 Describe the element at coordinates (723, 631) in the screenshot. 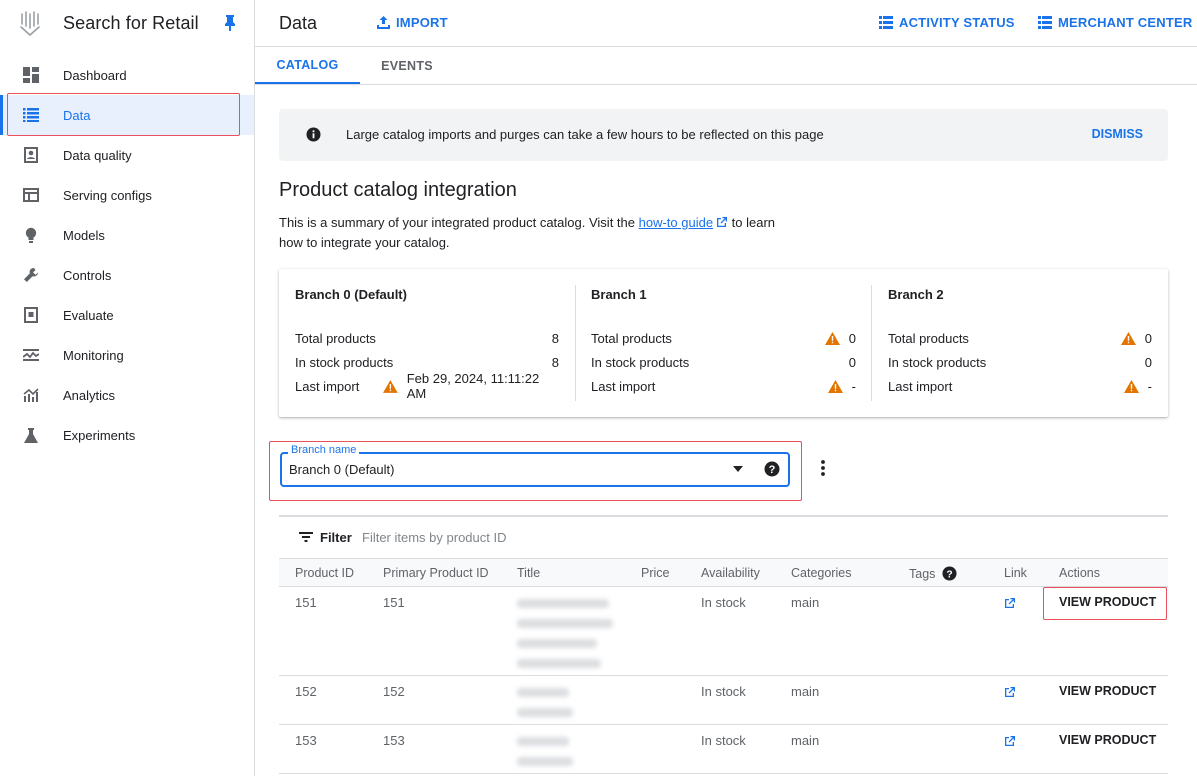

I see `table-row: 151 151 In stock main VIEW PRODUCT` at that location.